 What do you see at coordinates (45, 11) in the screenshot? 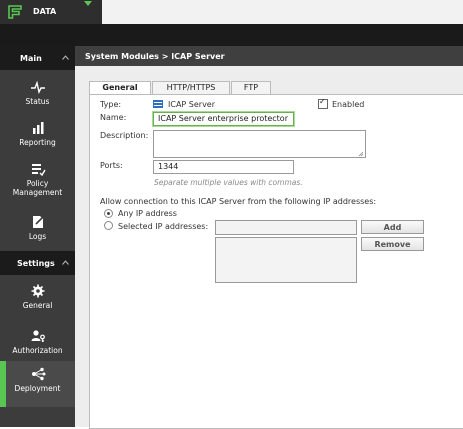
I see `app-title: DATA` at bounding box center [45, 11].